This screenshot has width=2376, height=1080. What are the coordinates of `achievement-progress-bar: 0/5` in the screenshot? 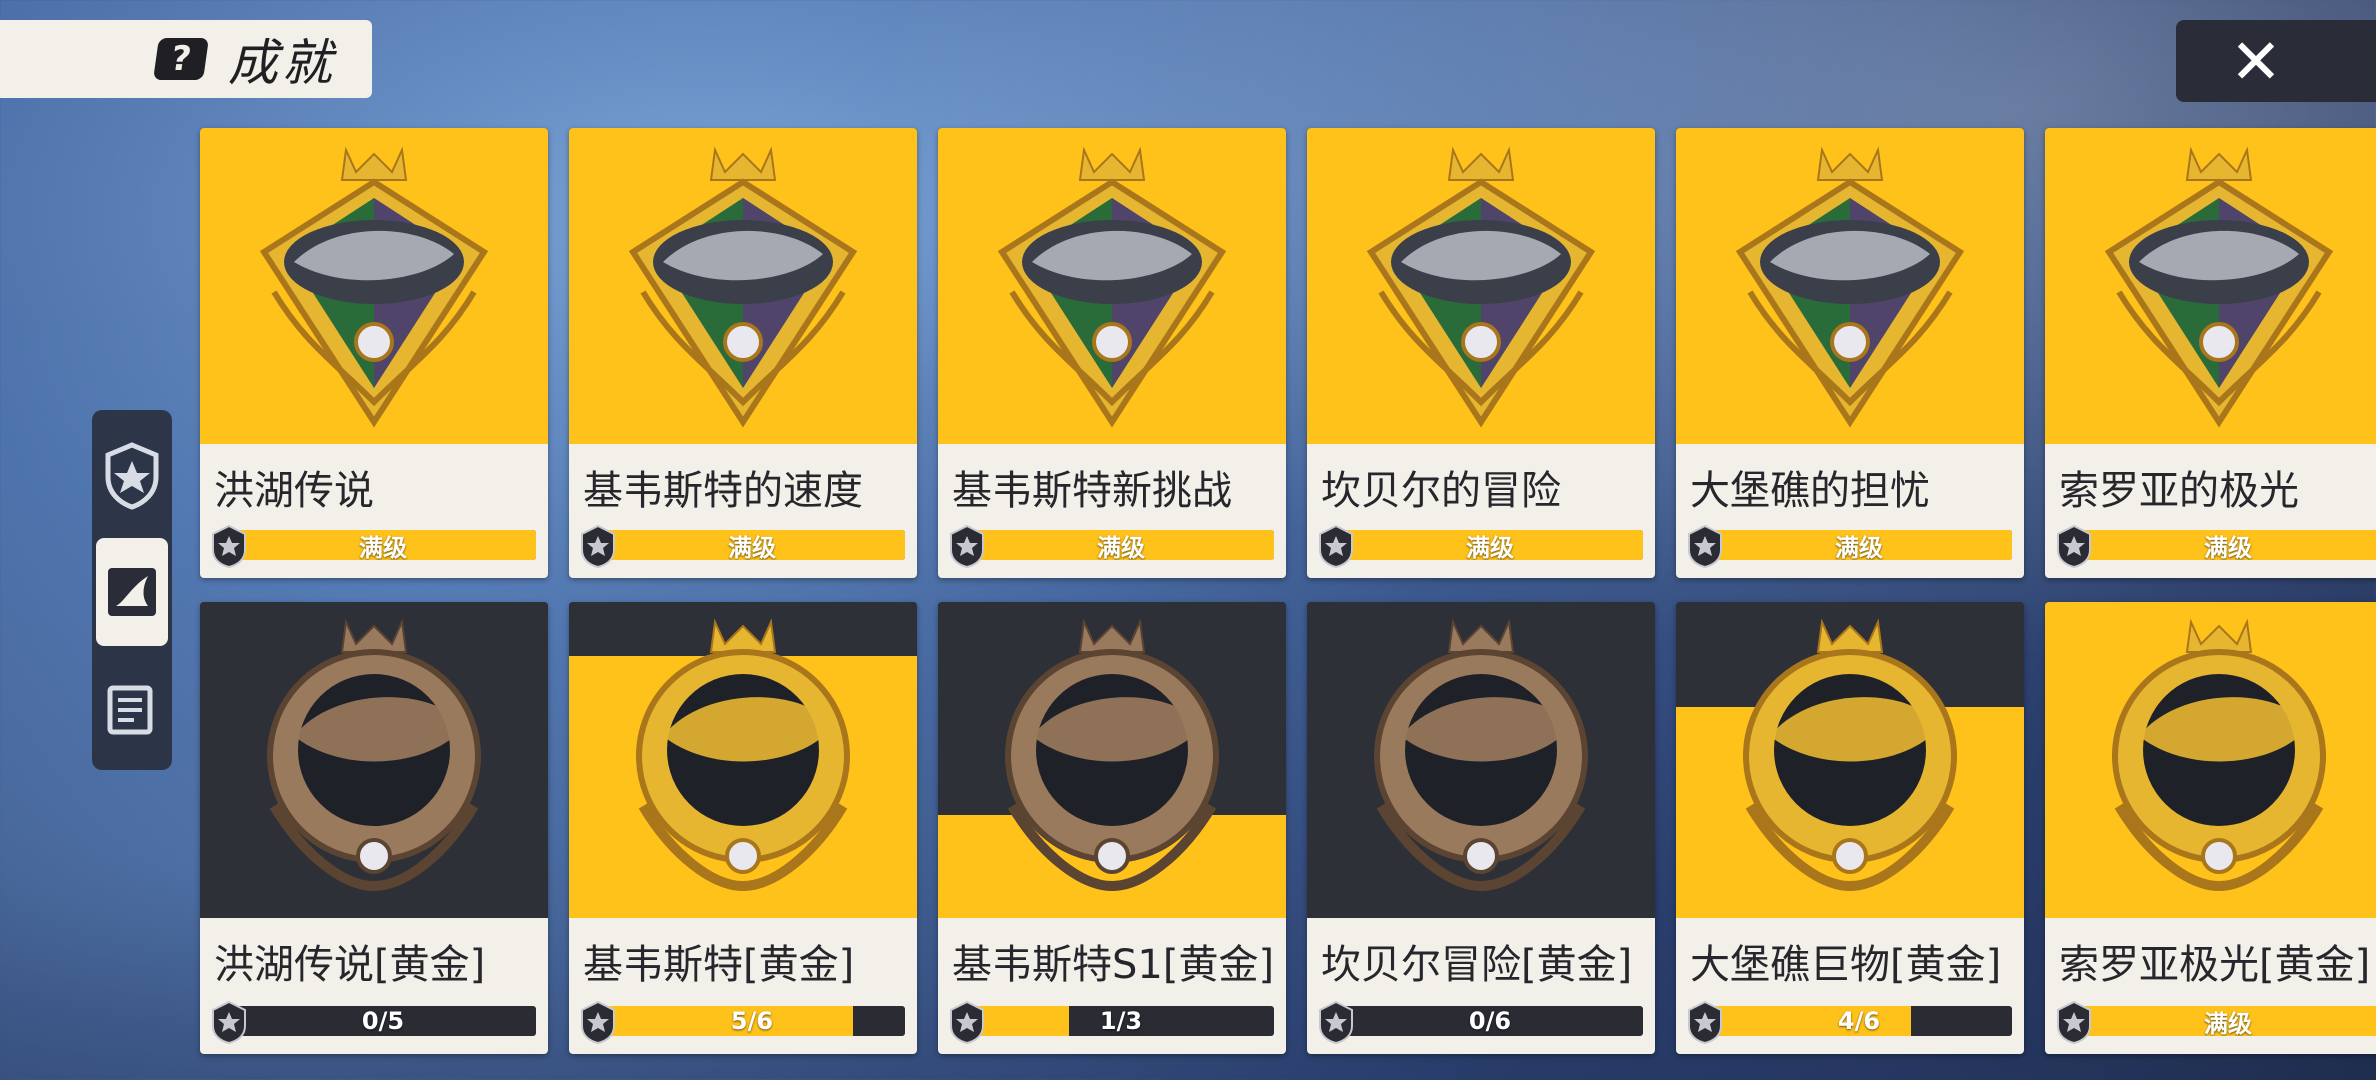 It's located at (383, 1021).